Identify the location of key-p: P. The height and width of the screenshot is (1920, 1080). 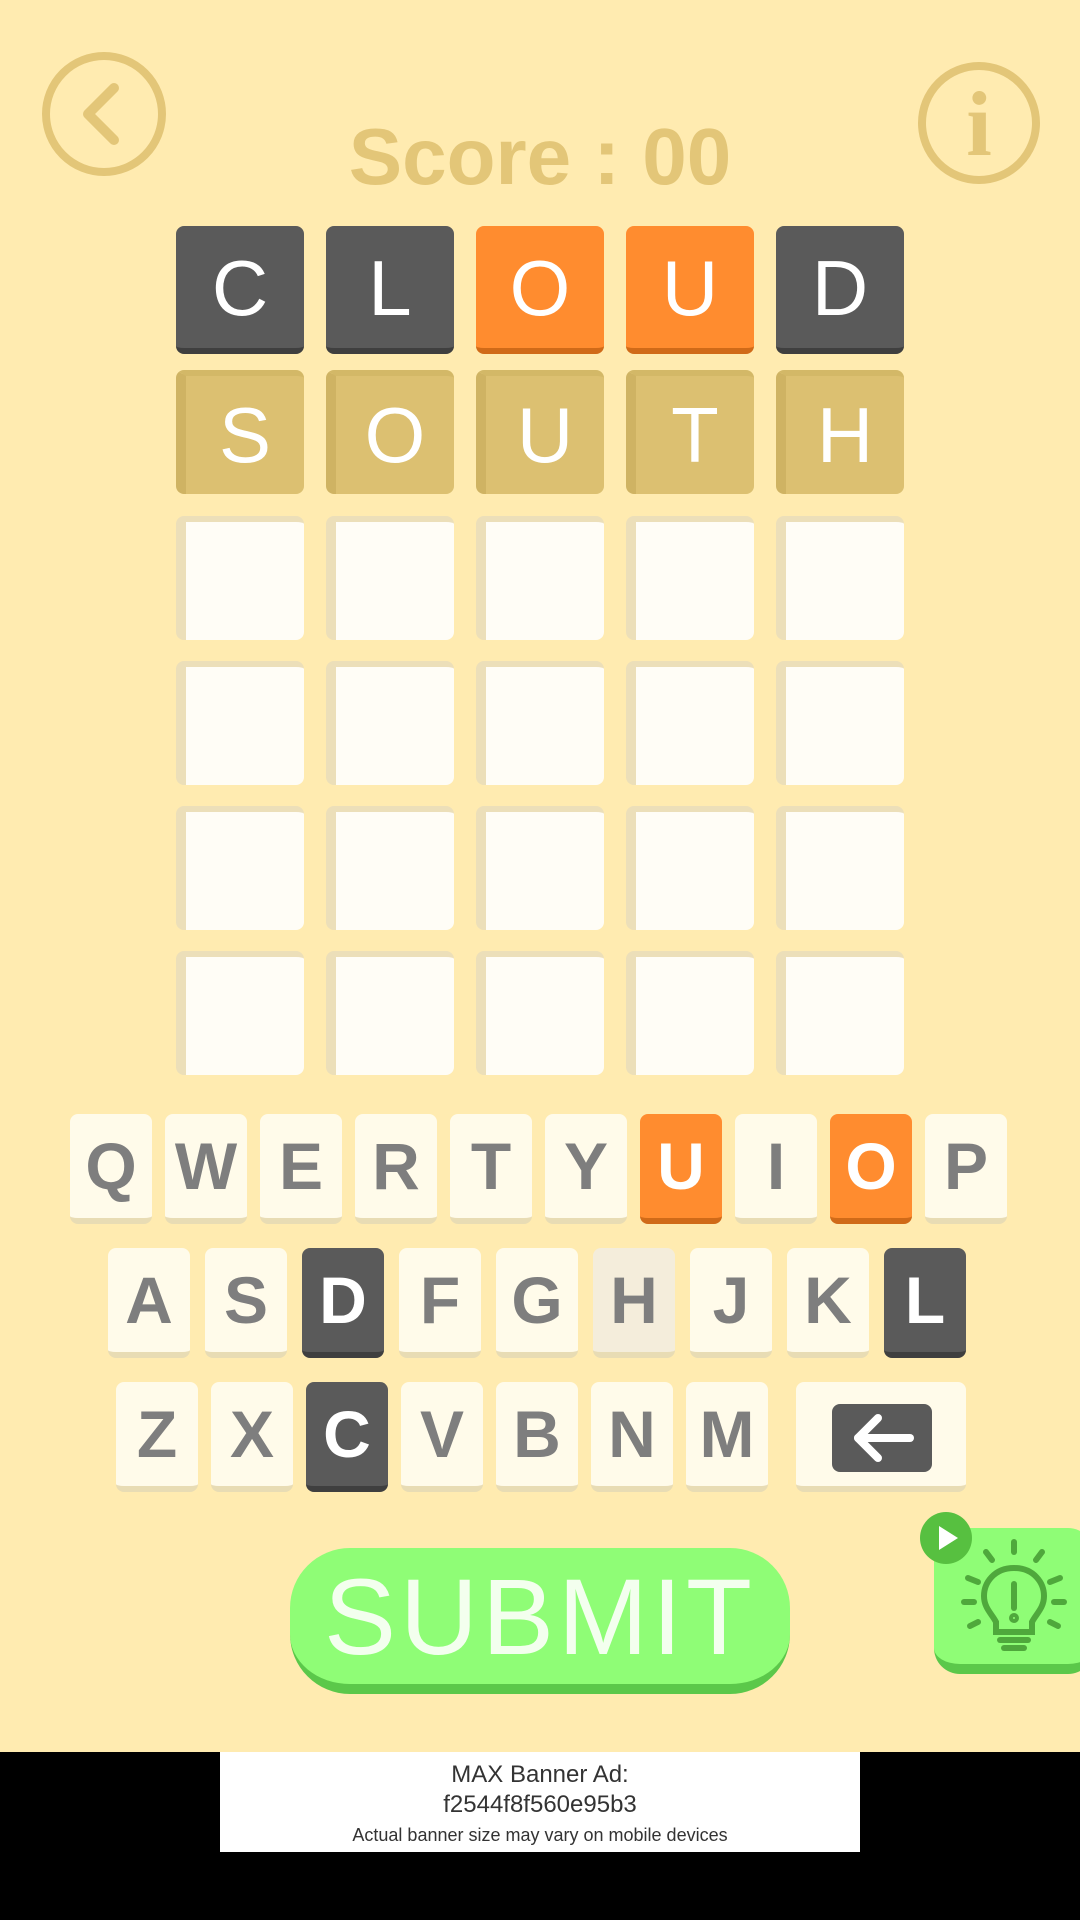
(966, 1169).